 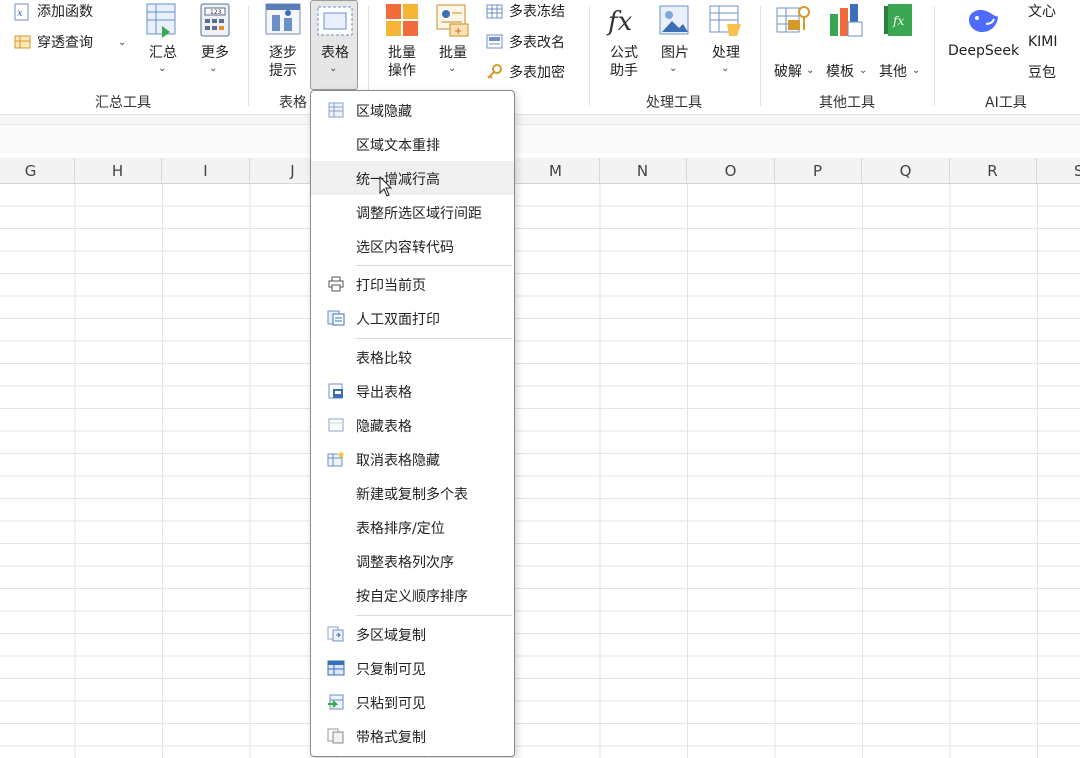 What do you see at coordinates (983, 51) in the screenshot?
I see `deepseek-button: DeepSeek` at bounding box center [983, 51].